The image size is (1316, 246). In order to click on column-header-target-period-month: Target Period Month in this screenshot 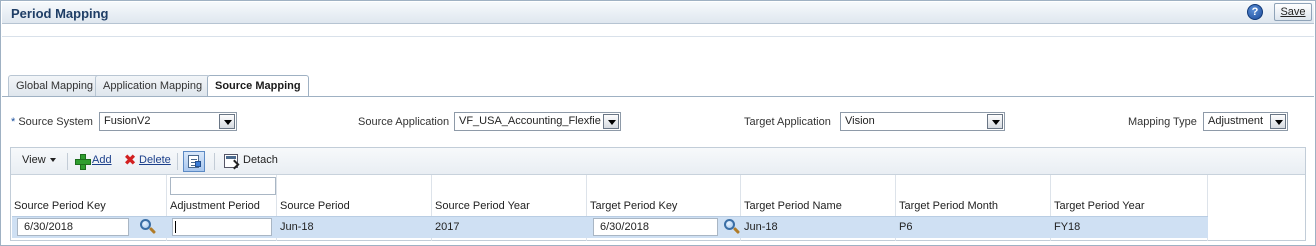, I will do `click(947, 206)`.